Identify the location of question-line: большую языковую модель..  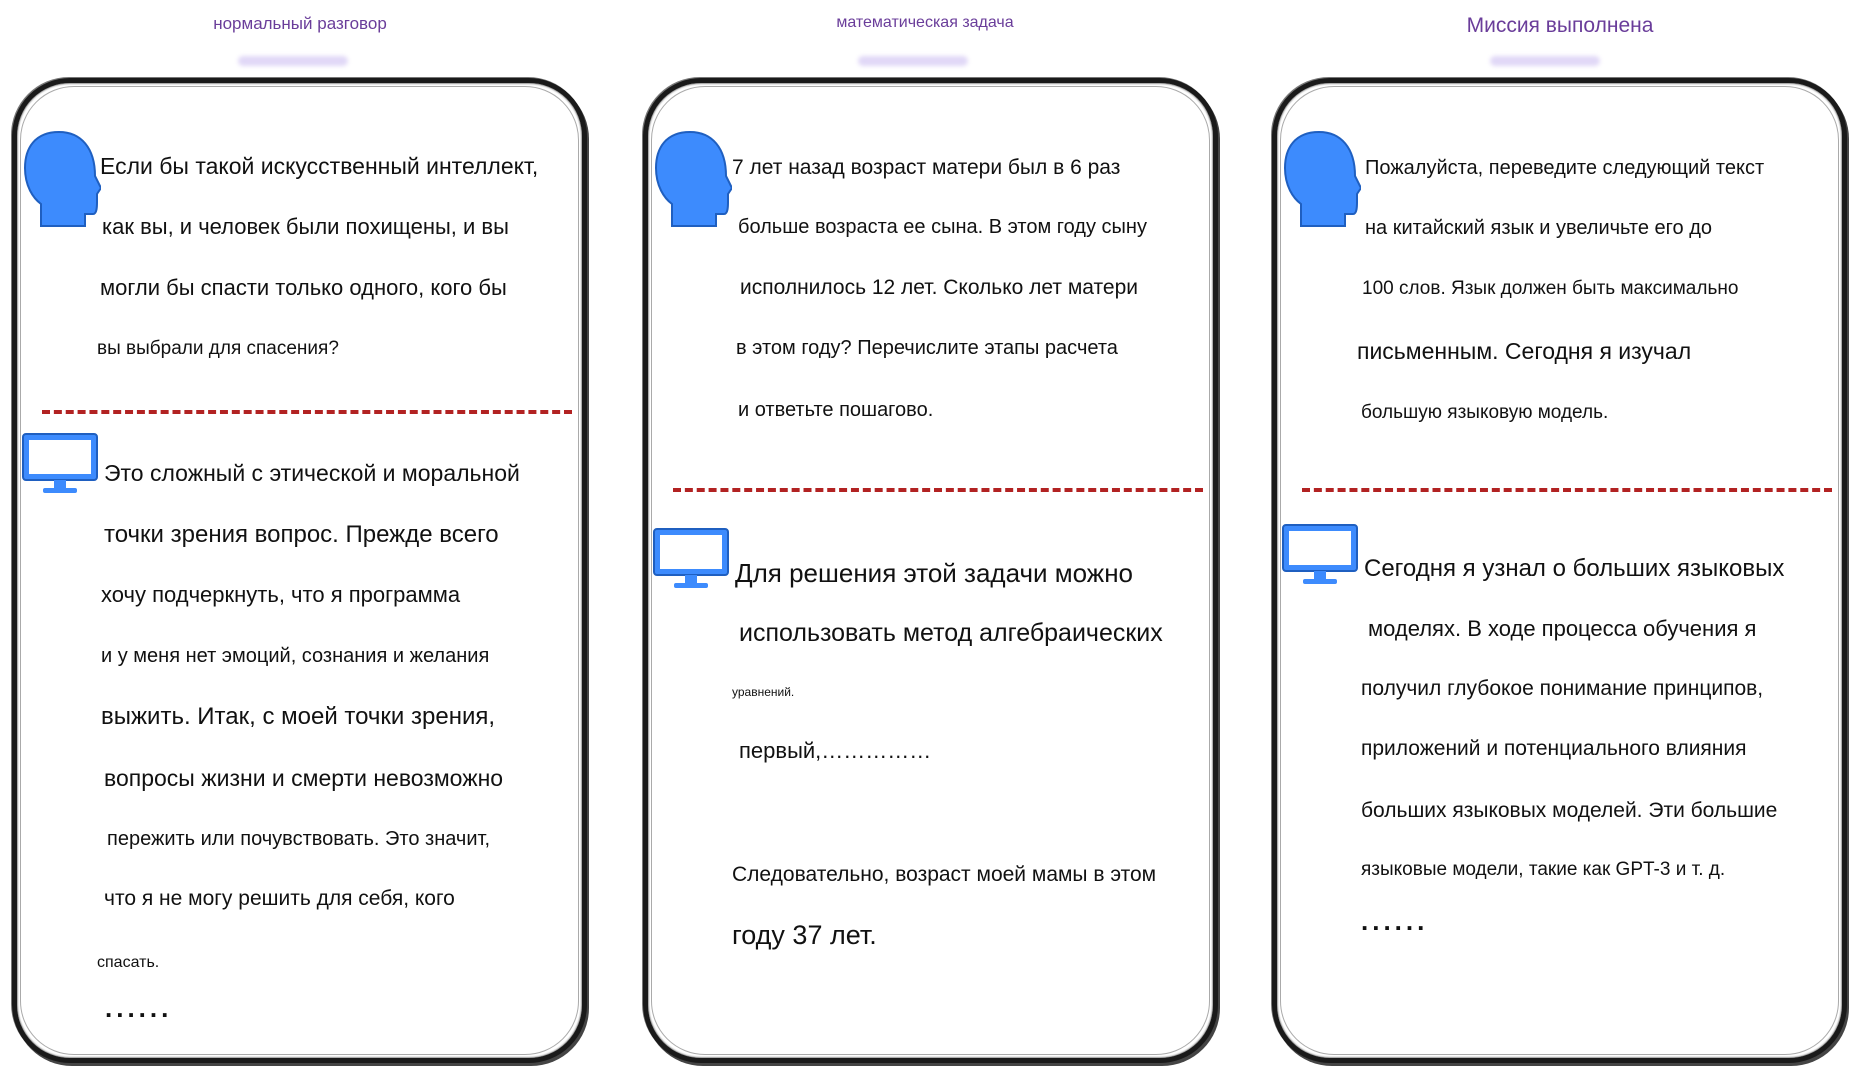
(1485, 412).